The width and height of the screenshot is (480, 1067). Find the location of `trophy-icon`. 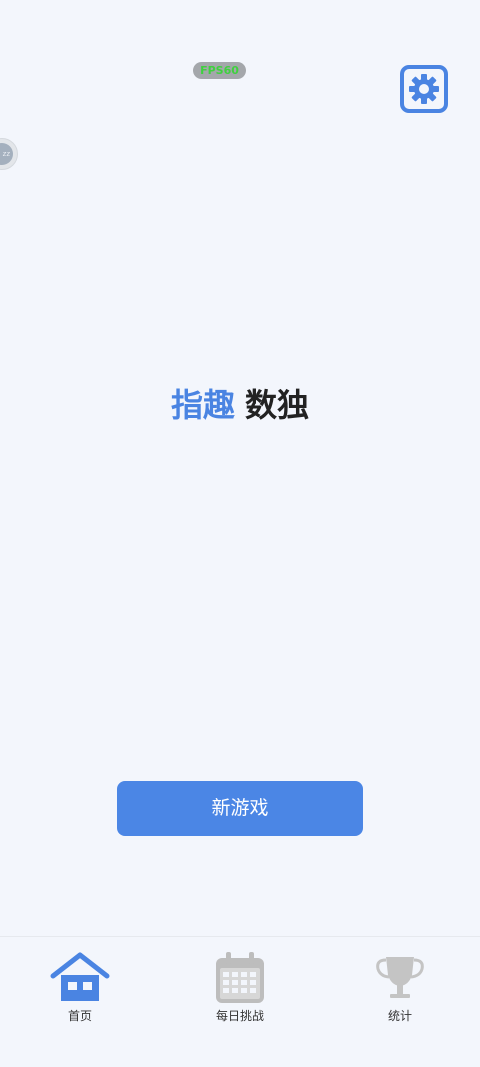

trophy-icon is located at coordinates (400, 977).